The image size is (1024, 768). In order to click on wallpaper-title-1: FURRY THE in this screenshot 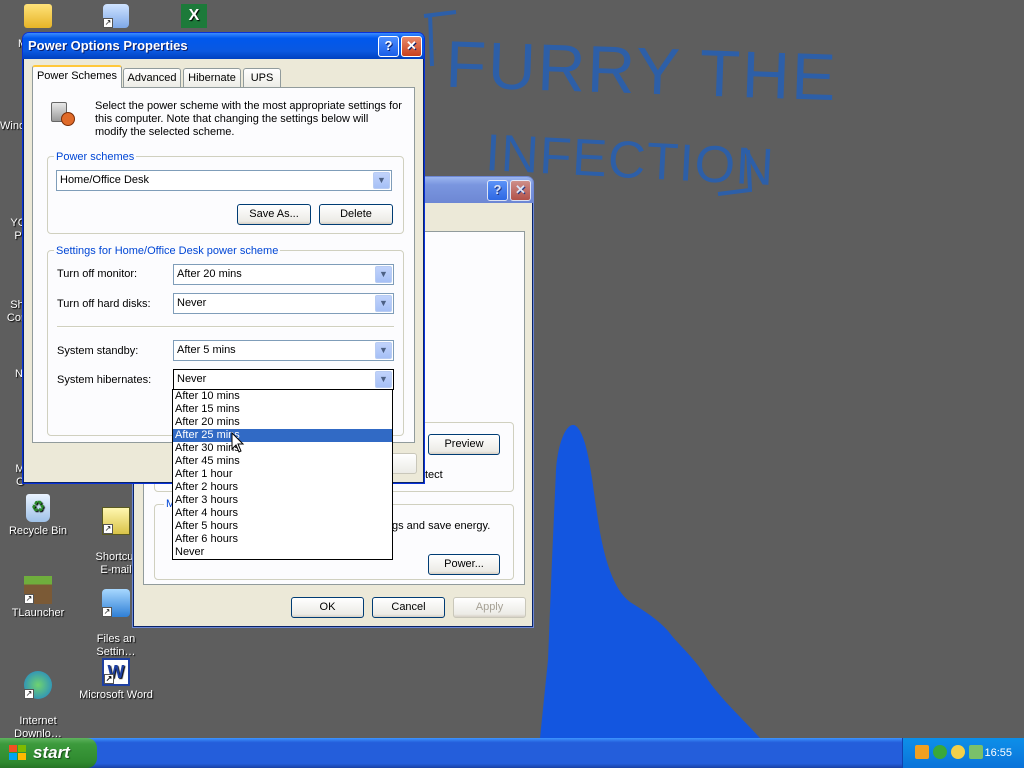, I will do `click(641, 71)`.